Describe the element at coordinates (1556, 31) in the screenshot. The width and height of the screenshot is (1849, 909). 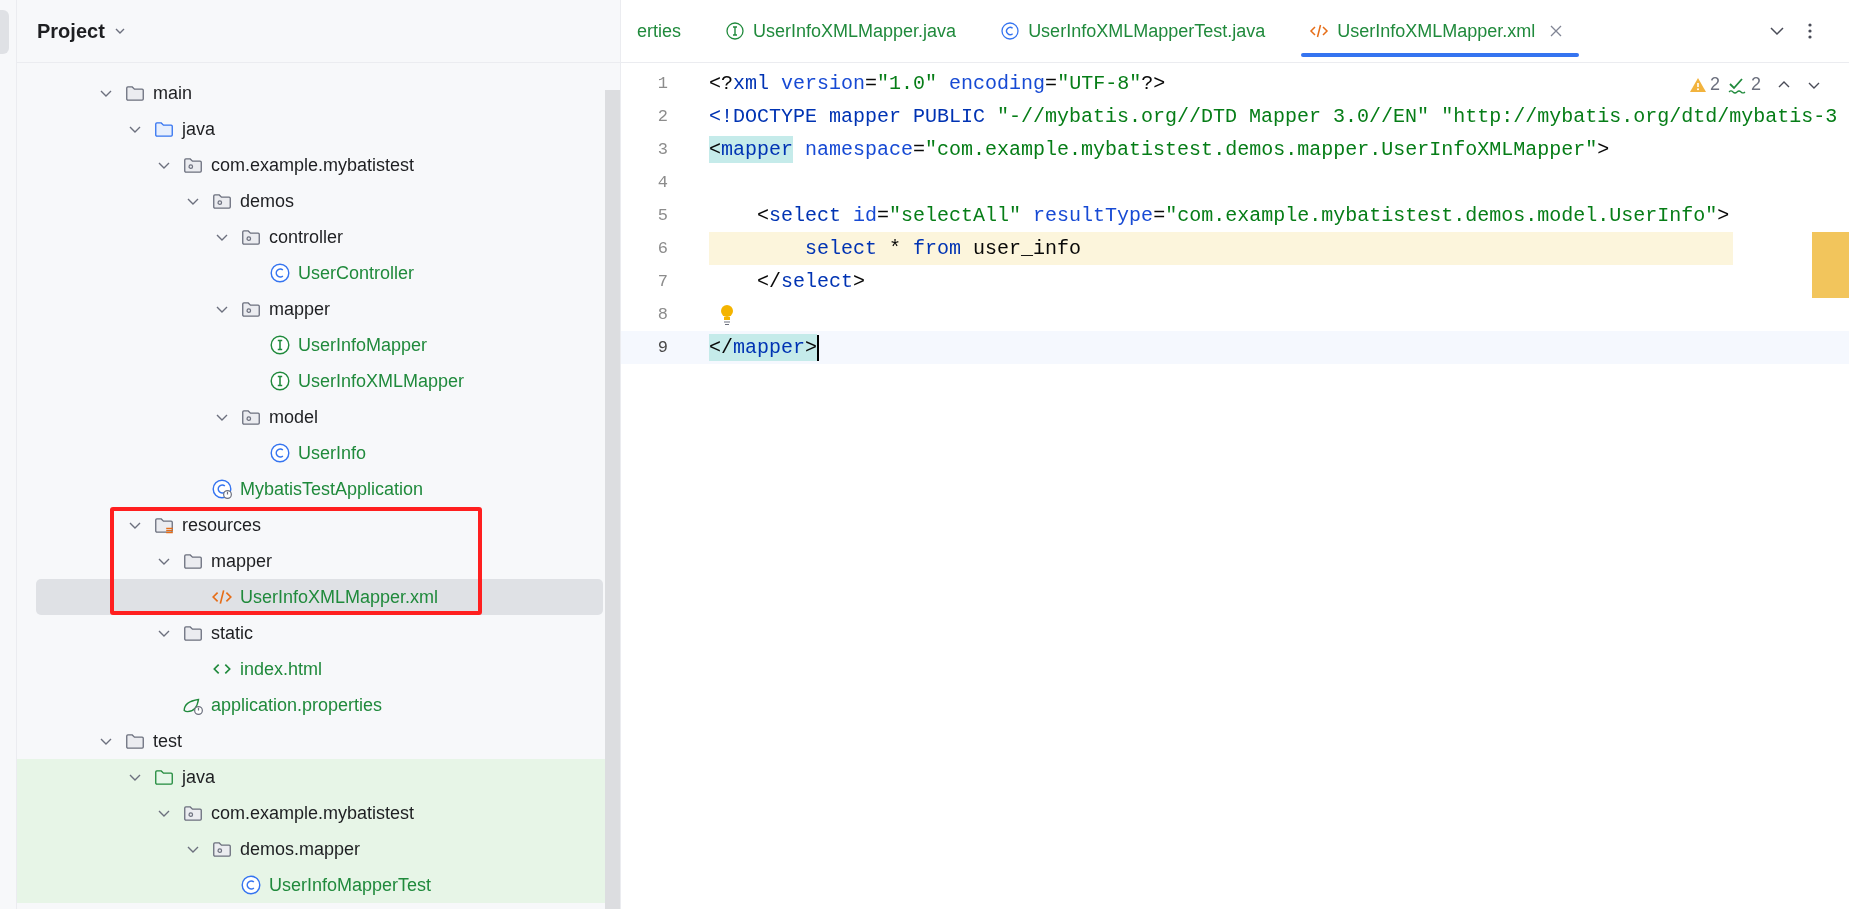
I see `close-icon` at that location.